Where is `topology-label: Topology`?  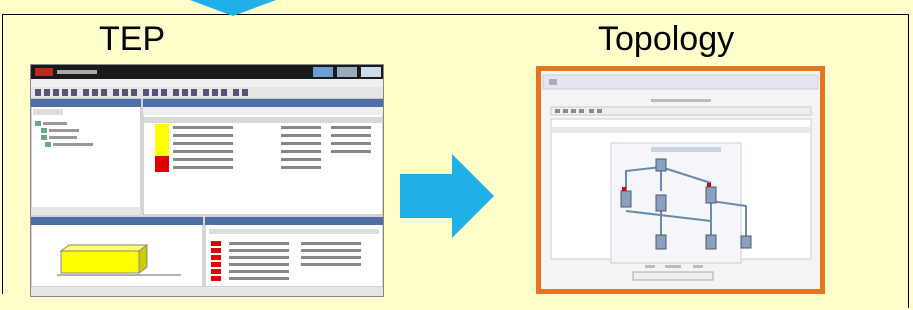
topology-label: Topology is located at coordinates (666, 39).